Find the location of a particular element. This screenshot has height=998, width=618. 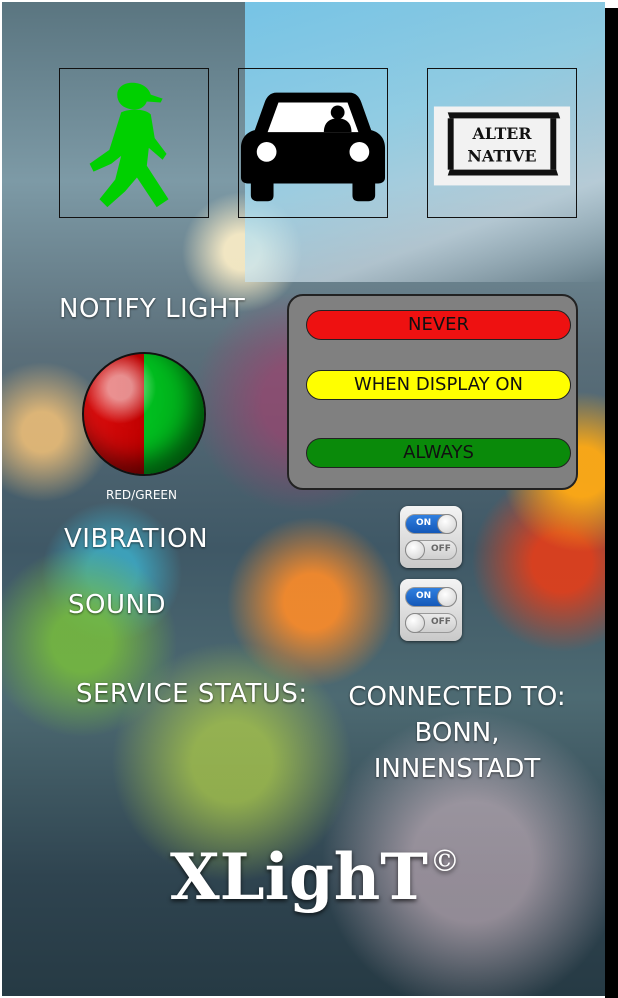

pedestrian-mode-button is located at coordinates (134, 143).